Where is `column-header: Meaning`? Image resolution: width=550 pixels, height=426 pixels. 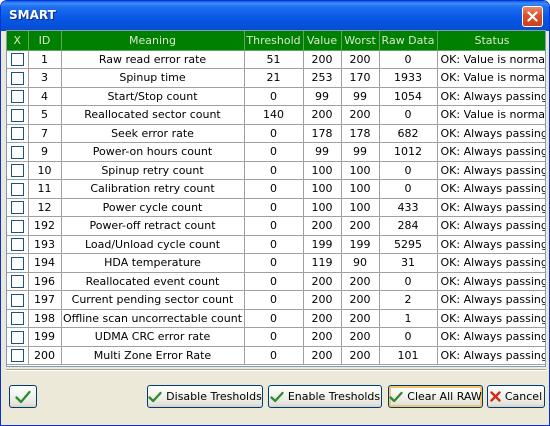 column-header: Meaning is located at coordinates (153, 41).